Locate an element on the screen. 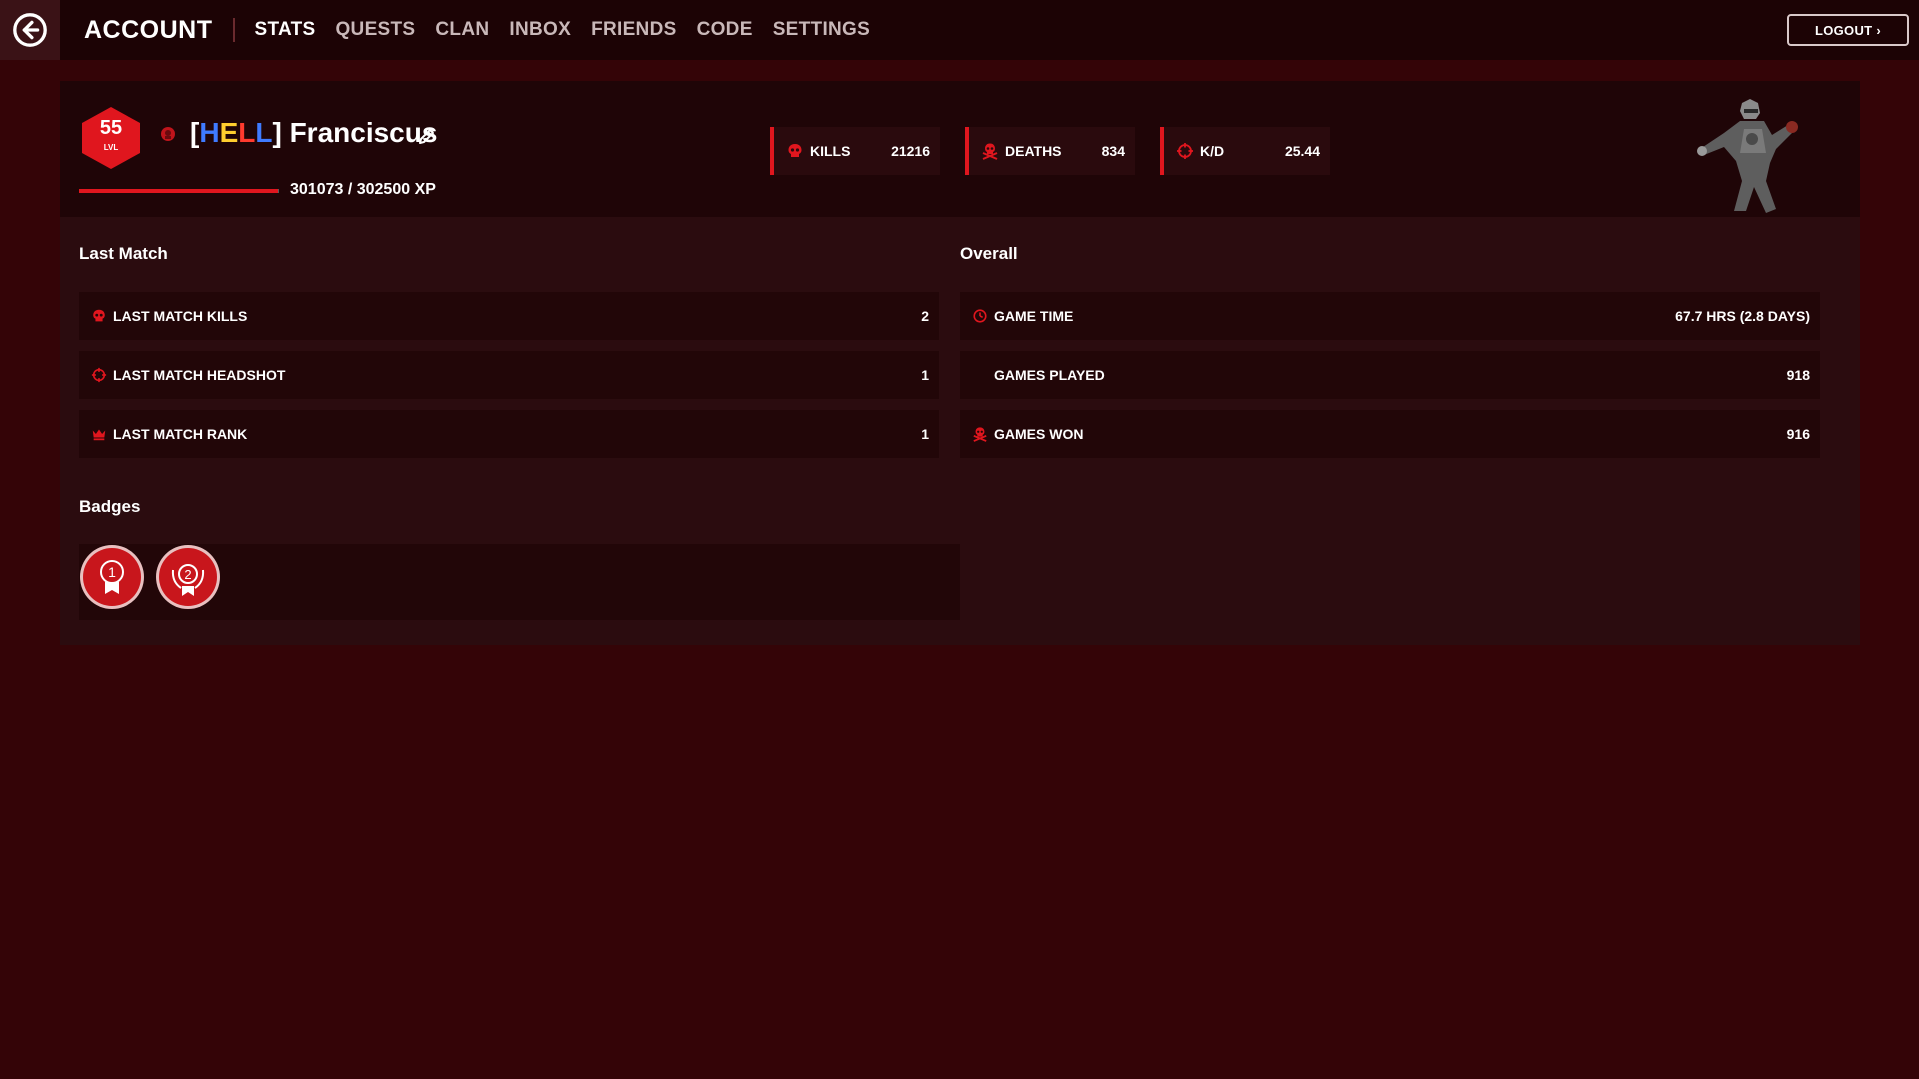 Image resolution: width=1919 pixels, height=1079 pixels. deaths-value: 834 is located at coordinates (1113, 151).